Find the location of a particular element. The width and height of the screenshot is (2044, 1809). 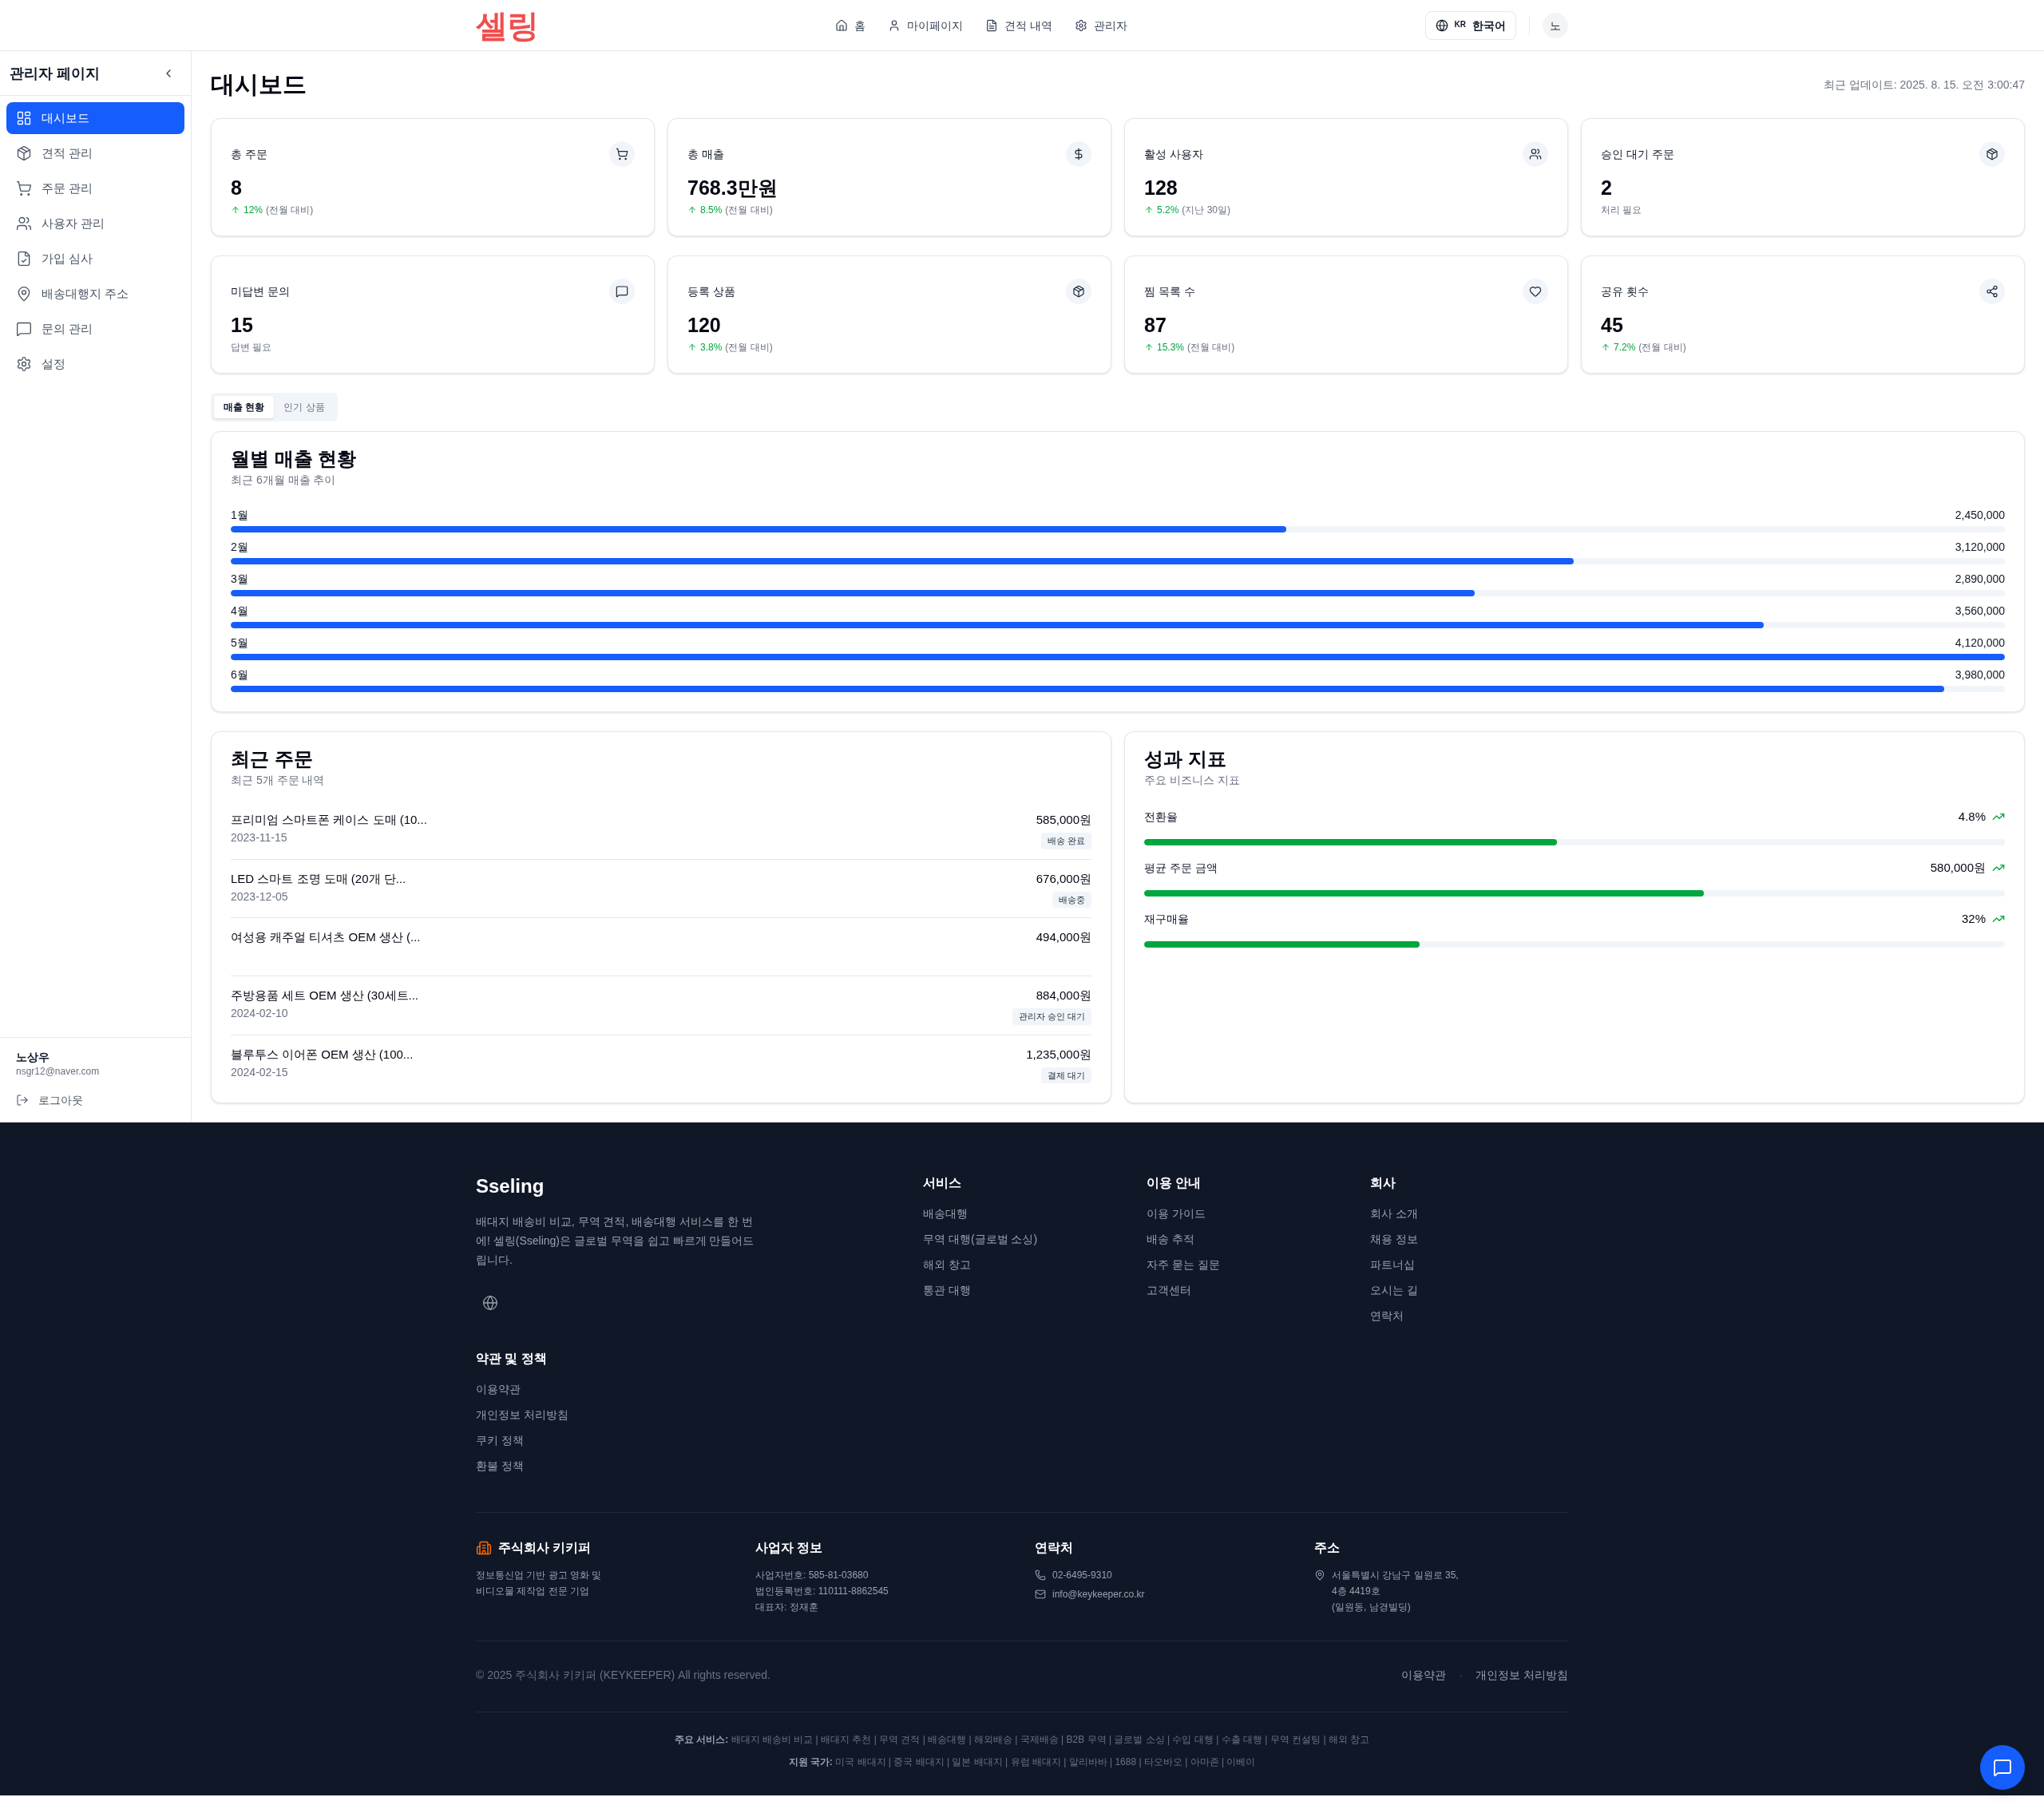

sales-value: 2,450,000 is located at coordinates (1980, 515).